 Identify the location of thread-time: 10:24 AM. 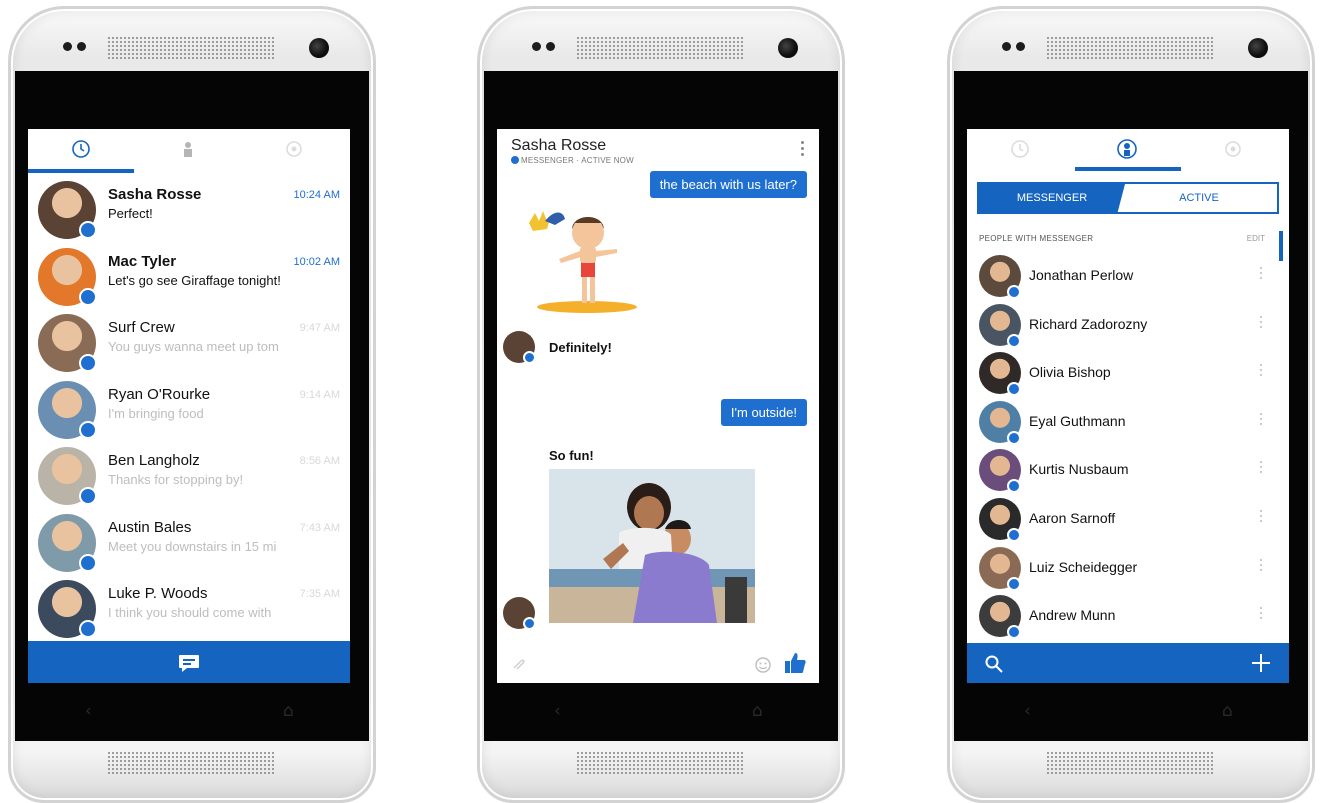
(316, 195).